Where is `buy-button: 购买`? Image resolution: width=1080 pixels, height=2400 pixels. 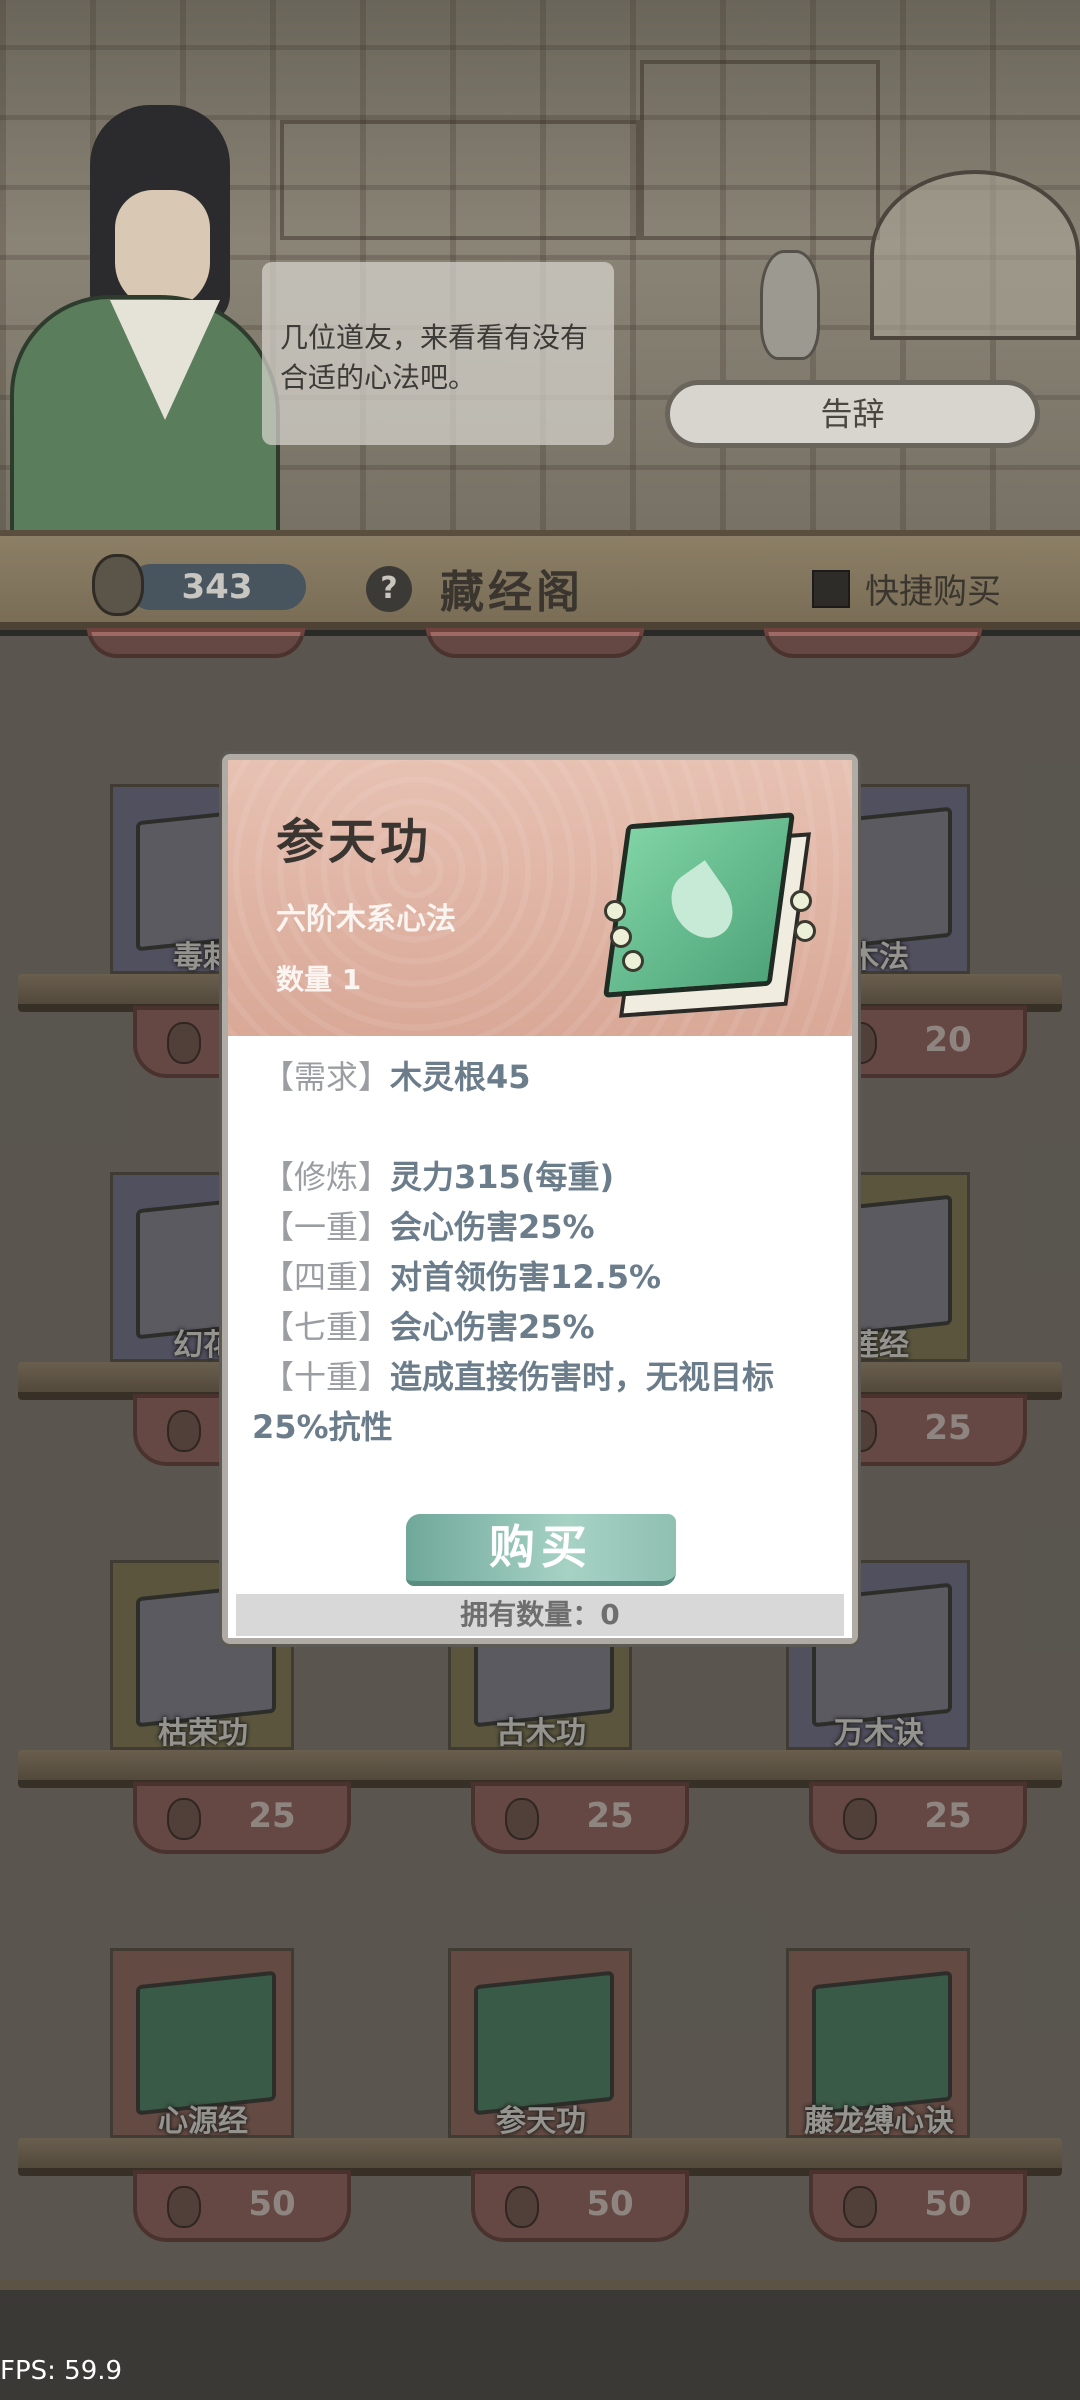 buy-button: 购买 is located at coordinates (541, 1550).